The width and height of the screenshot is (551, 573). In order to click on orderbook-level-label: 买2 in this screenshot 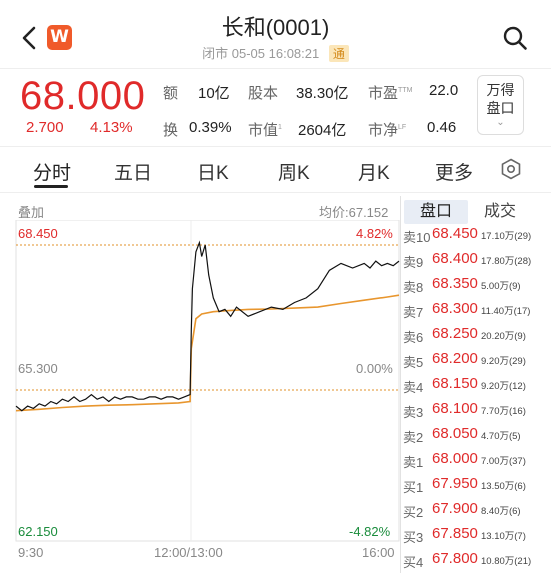, I will do `click(413, 512)`.